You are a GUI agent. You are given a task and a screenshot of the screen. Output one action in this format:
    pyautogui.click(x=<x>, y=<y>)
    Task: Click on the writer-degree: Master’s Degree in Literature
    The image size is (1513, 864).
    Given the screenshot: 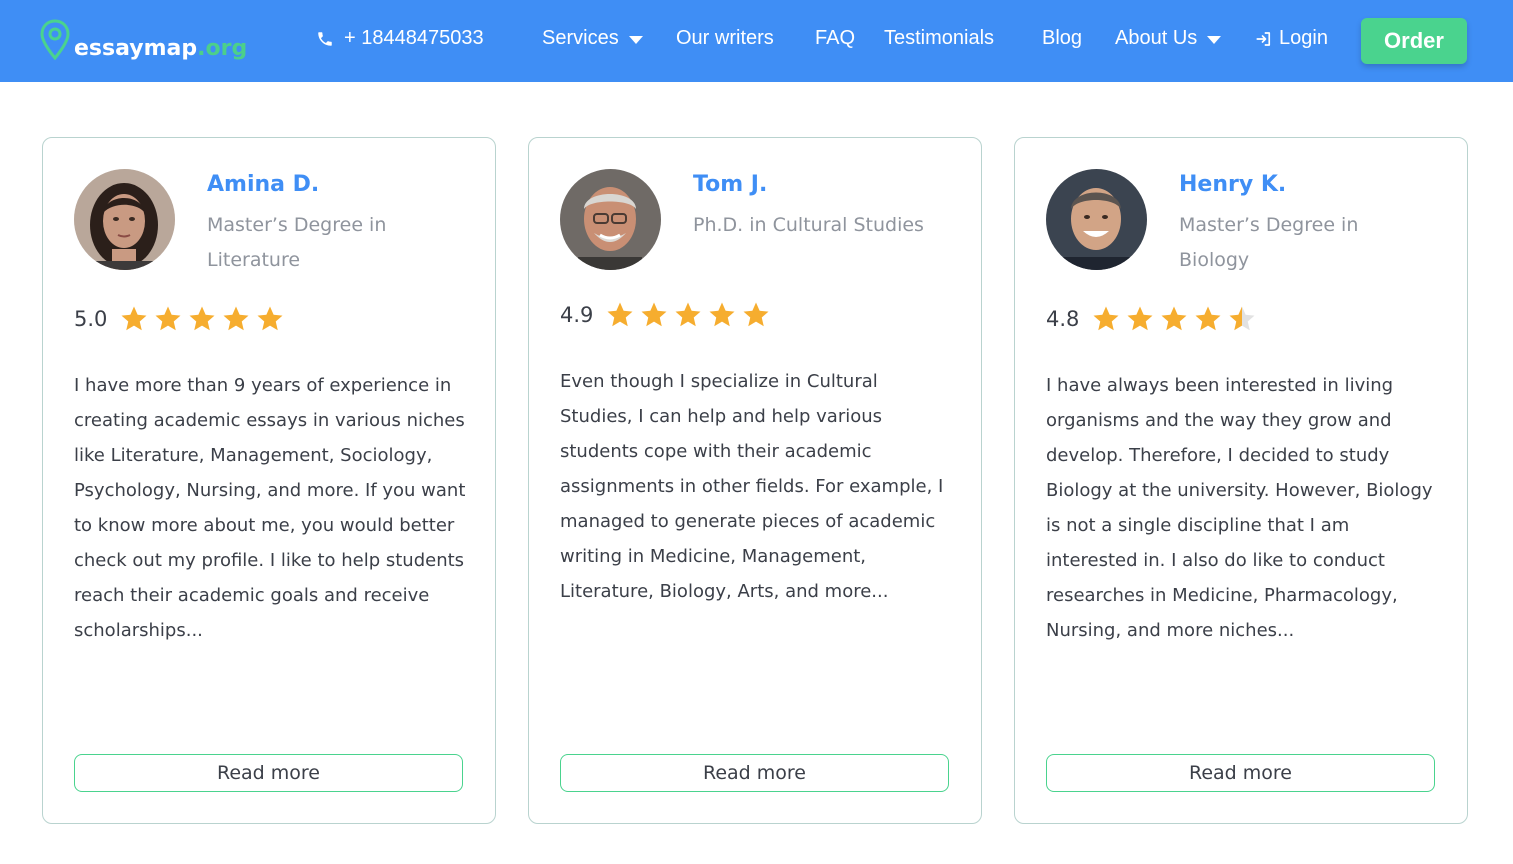 What is the action you would take?
    pyautogui.click(x=297, y=242)
    